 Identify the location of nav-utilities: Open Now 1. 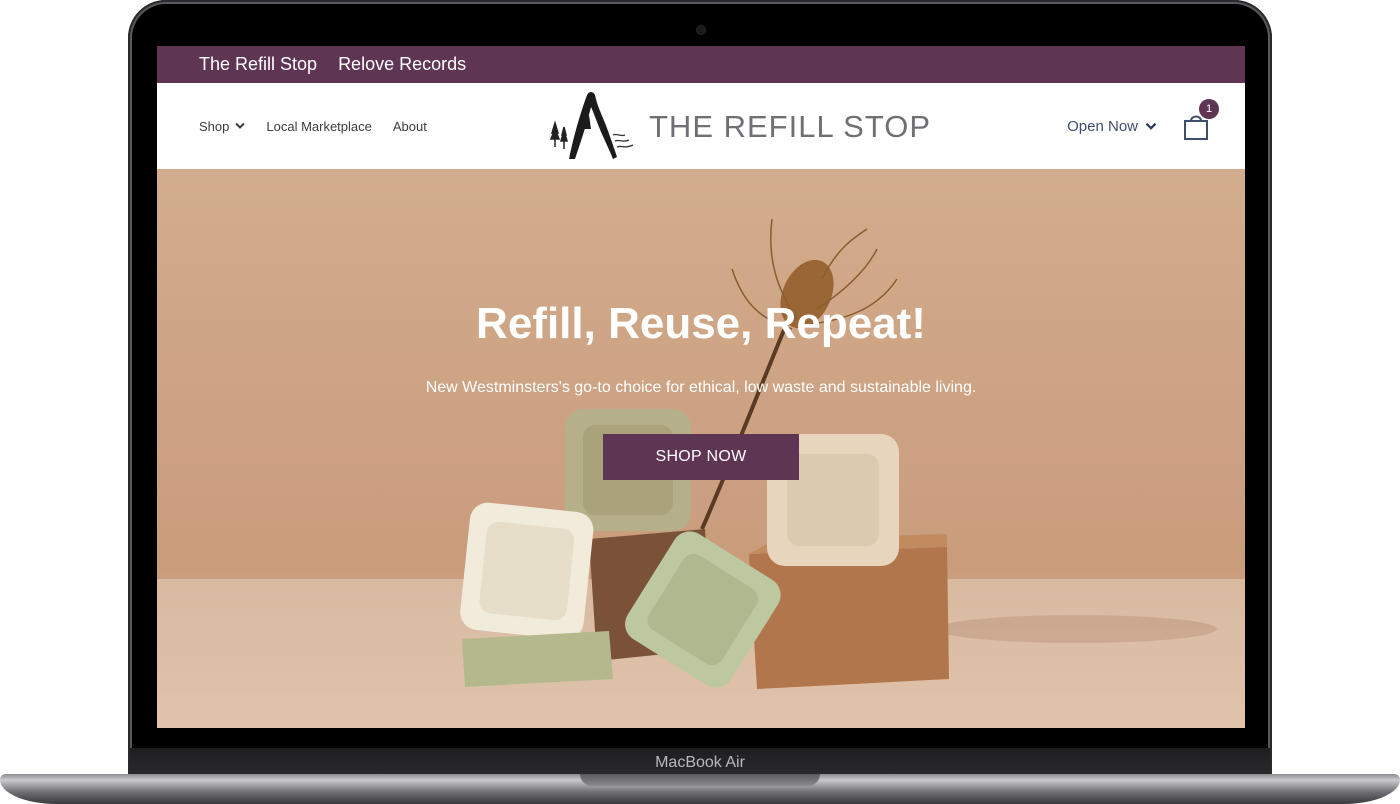
(1143, 126).